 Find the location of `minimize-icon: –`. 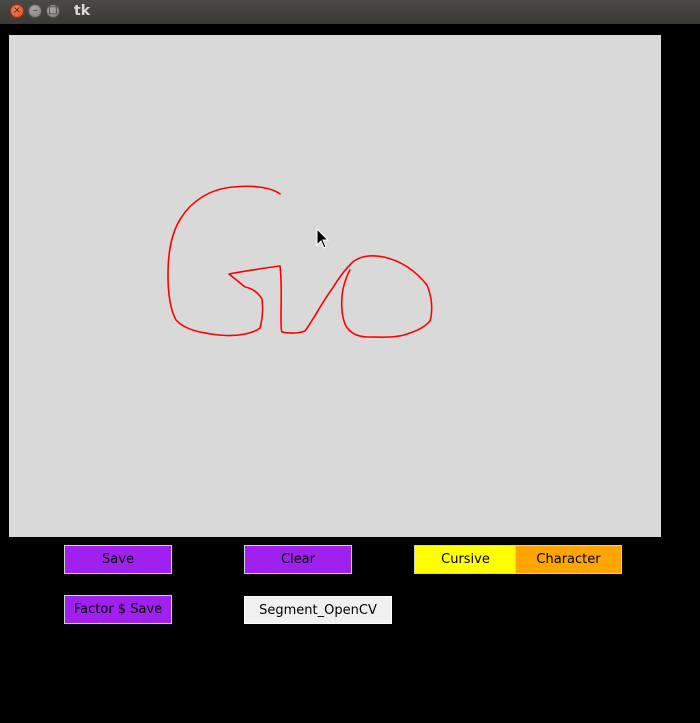

minimize-icon: – is located at coordinates (35, 11).